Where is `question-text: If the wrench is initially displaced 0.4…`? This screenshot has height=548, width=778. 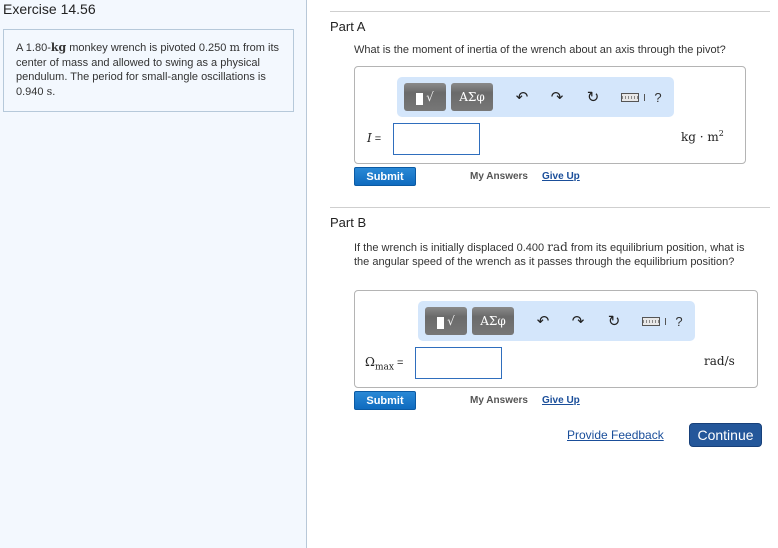
question-text: If the wrench is initially displaced 0.4… is located at coordinates (451, 248).